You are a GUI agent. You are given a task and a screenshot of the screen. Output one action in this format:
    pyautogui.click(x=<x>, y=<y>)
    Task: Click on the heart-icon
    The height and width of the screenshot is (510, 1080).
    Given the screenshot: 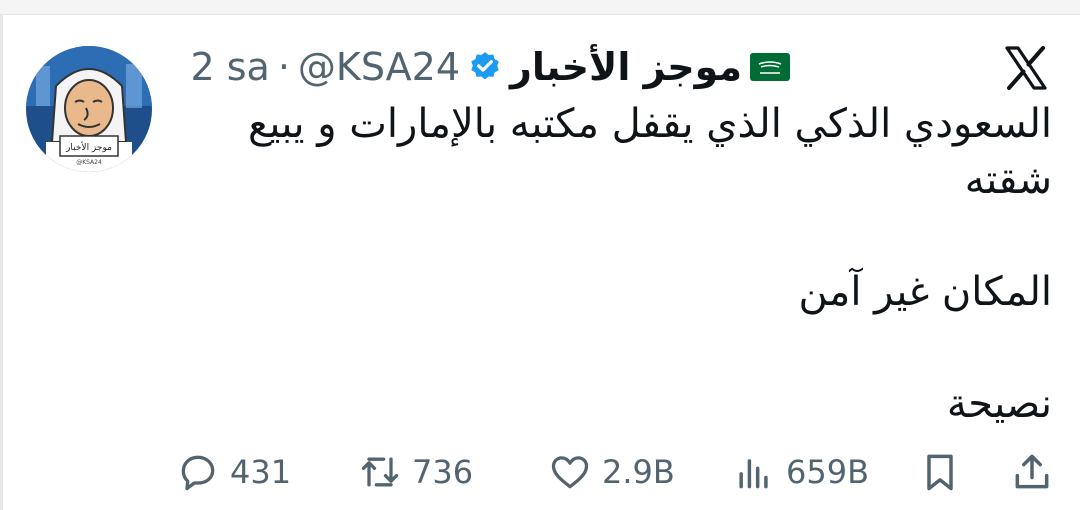 What is the action you would take?
    pyautogui.click(x=570, y=472)
    